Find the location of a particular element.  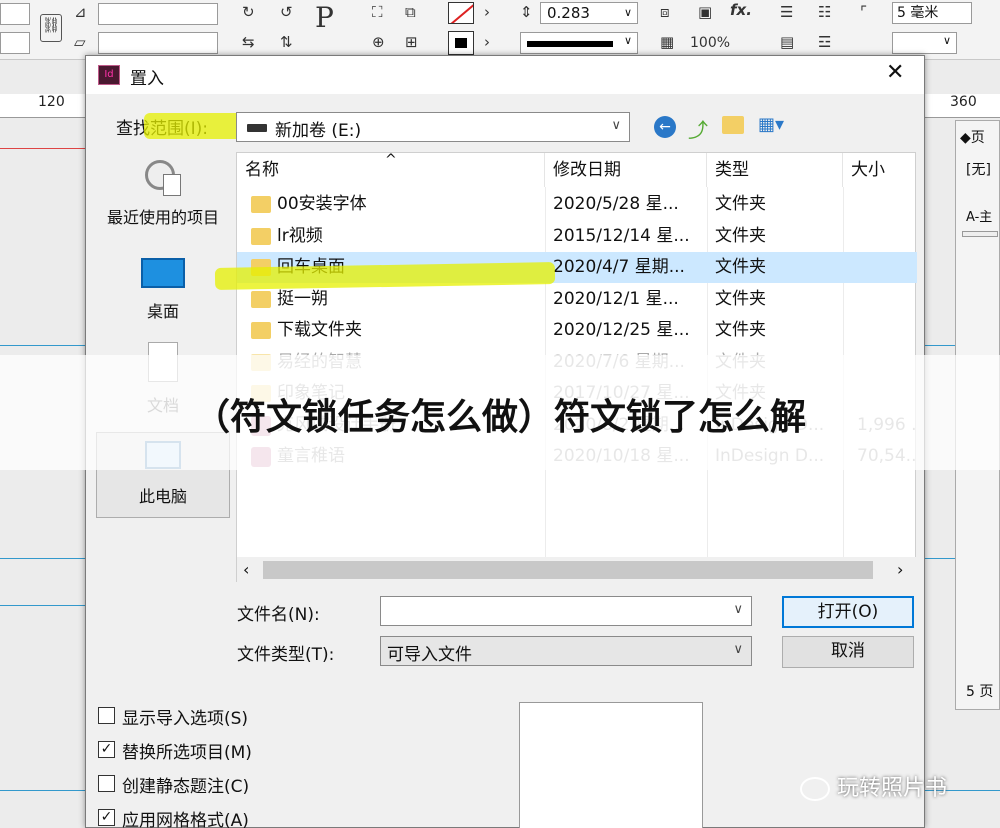

dialog-title: 置入 is located at coordinates (147, 79).